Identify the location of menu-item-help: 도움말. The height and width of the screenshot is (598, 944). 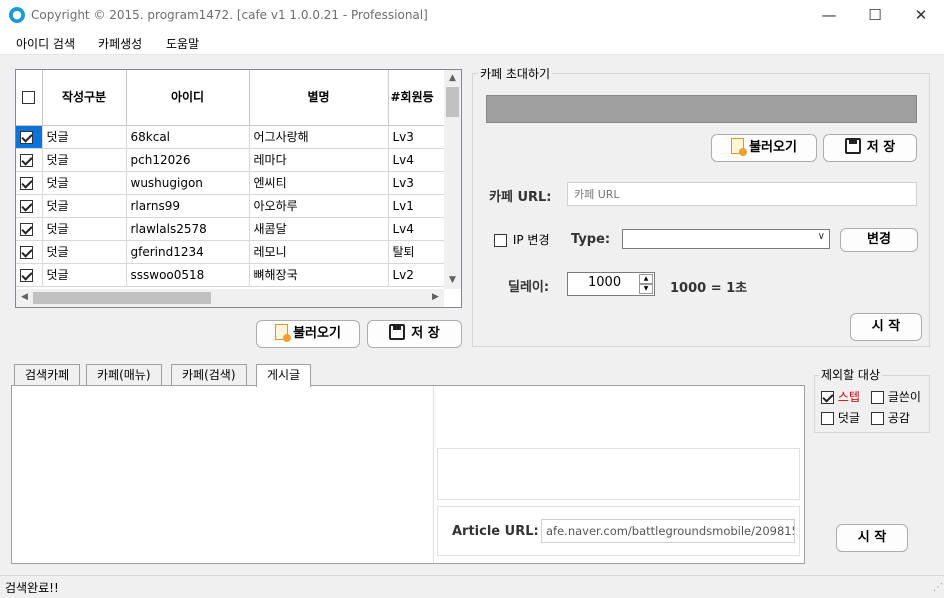
(182, 43).